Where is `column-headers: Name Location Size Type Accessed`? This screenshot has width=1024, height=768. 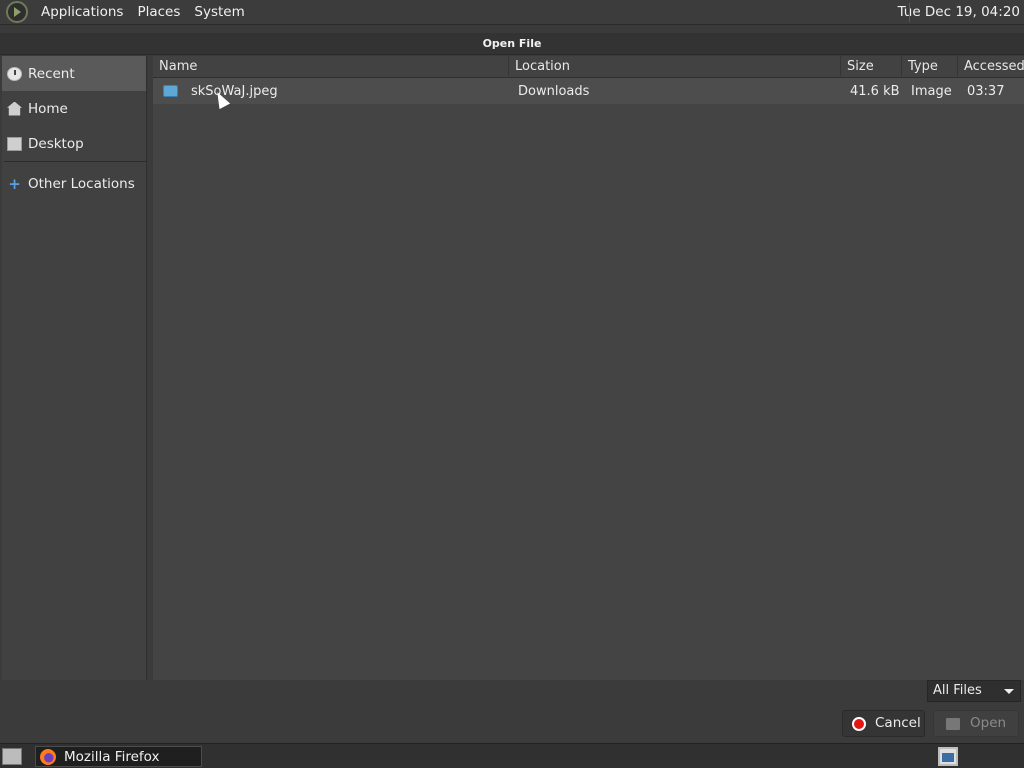 column-headers: Name Location Size Type Accessed is located at coordinates (588, 66).